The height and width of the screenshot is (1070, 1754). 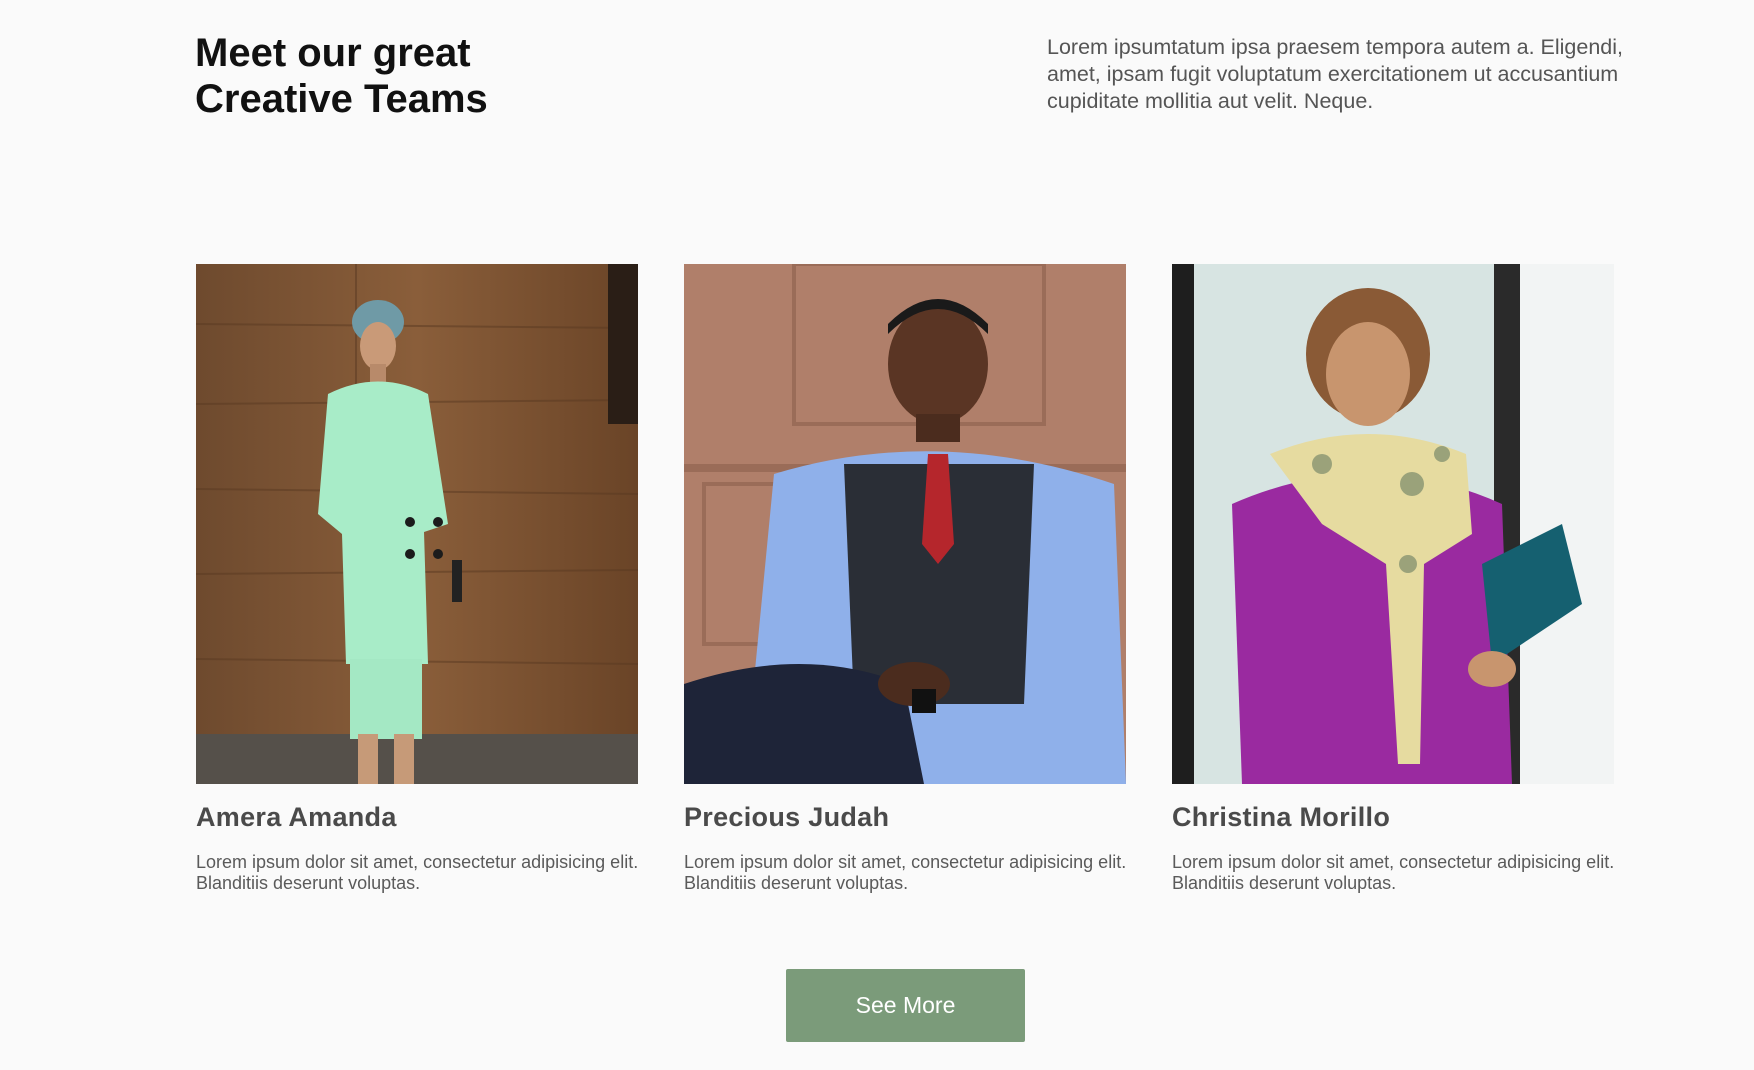 I want to click on see-more-button: See More, so click(x=905, y=1005).